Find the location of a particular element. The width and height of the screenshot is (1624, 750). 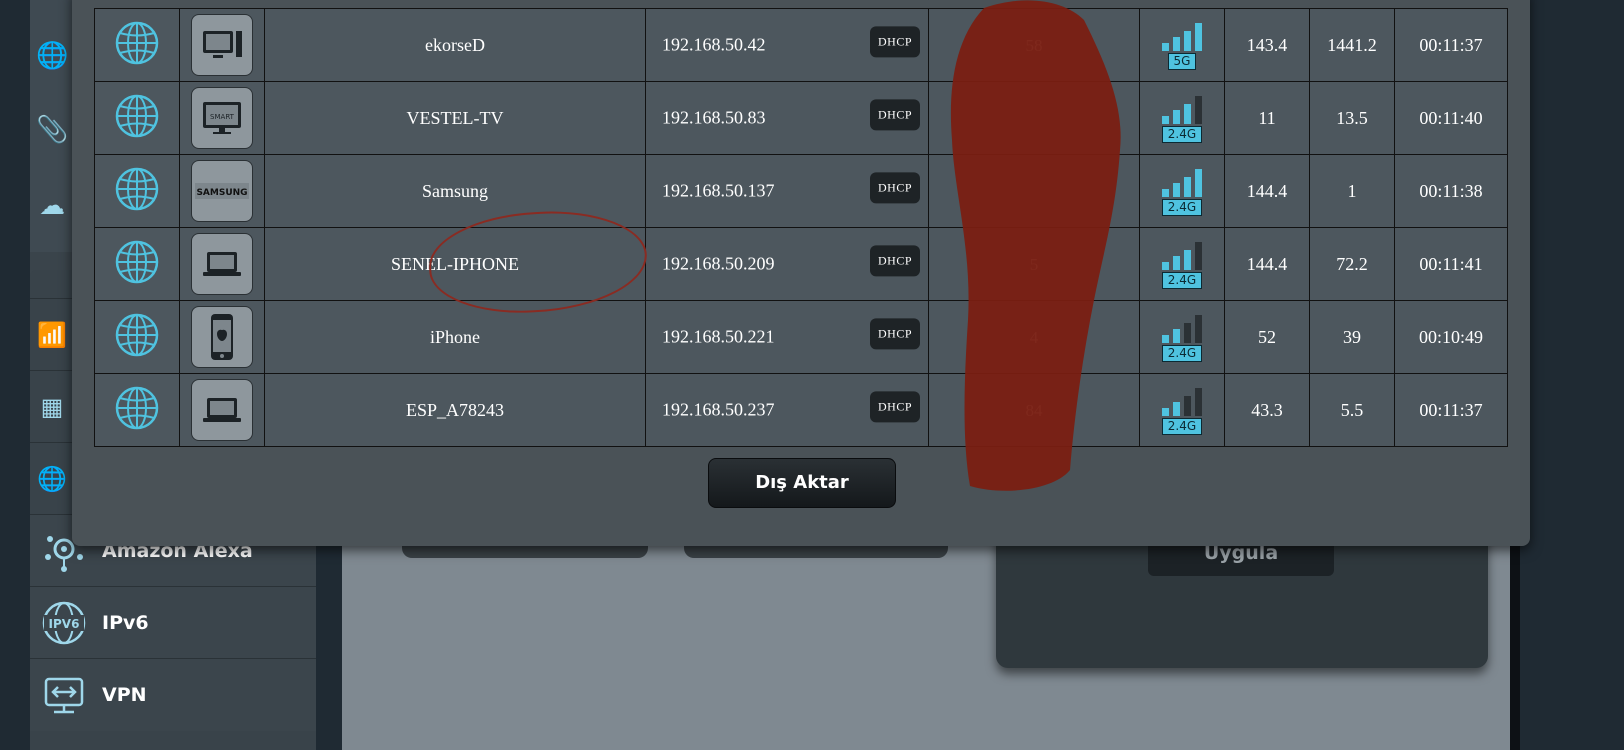

wan-globe-icon: 🌐 is located at coordinates (52, 478).